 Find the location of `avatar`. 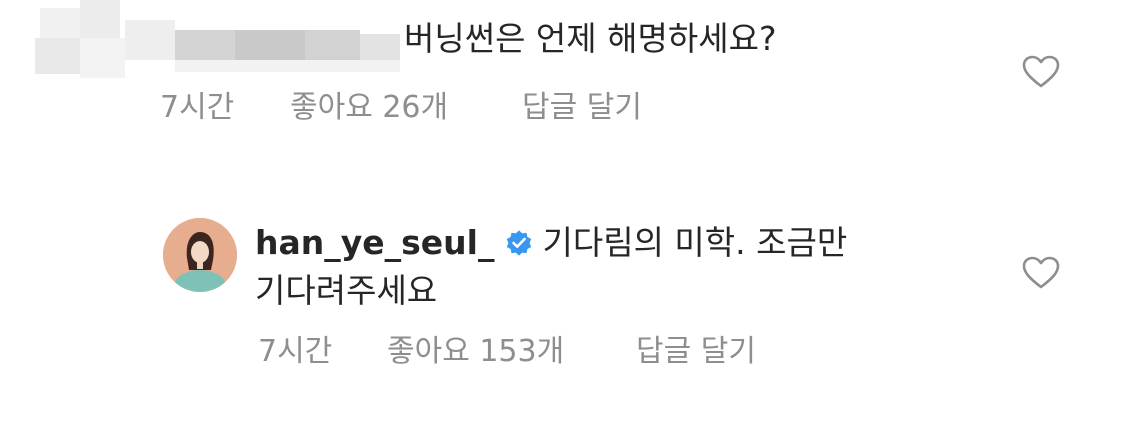

avatar is located at coordinates (200, 255).